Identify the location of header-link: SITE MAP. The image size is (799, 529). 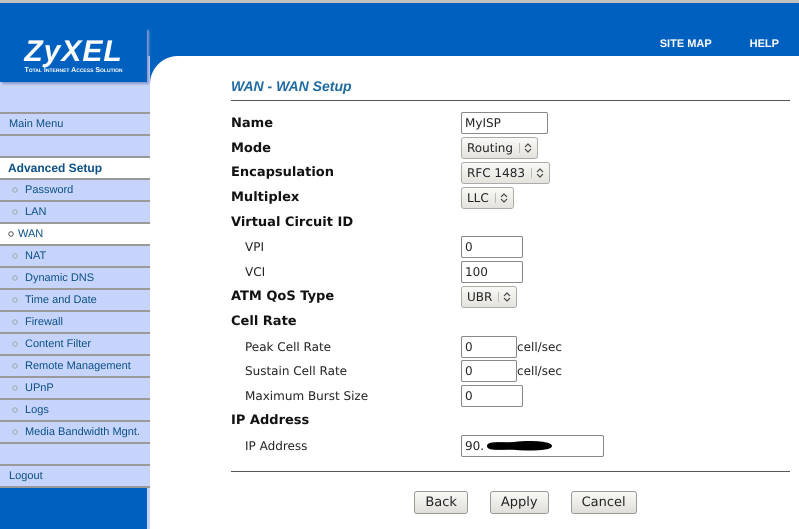
(686, 44).